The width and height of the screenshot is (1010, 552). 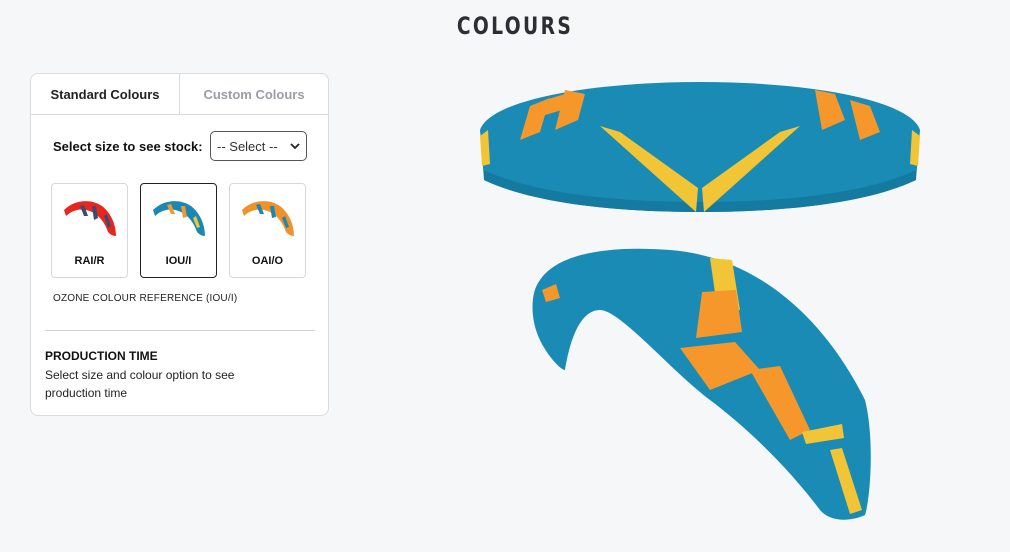 I want to click on swatch-iou-i: IOU/I, so click(x=178, y=230).